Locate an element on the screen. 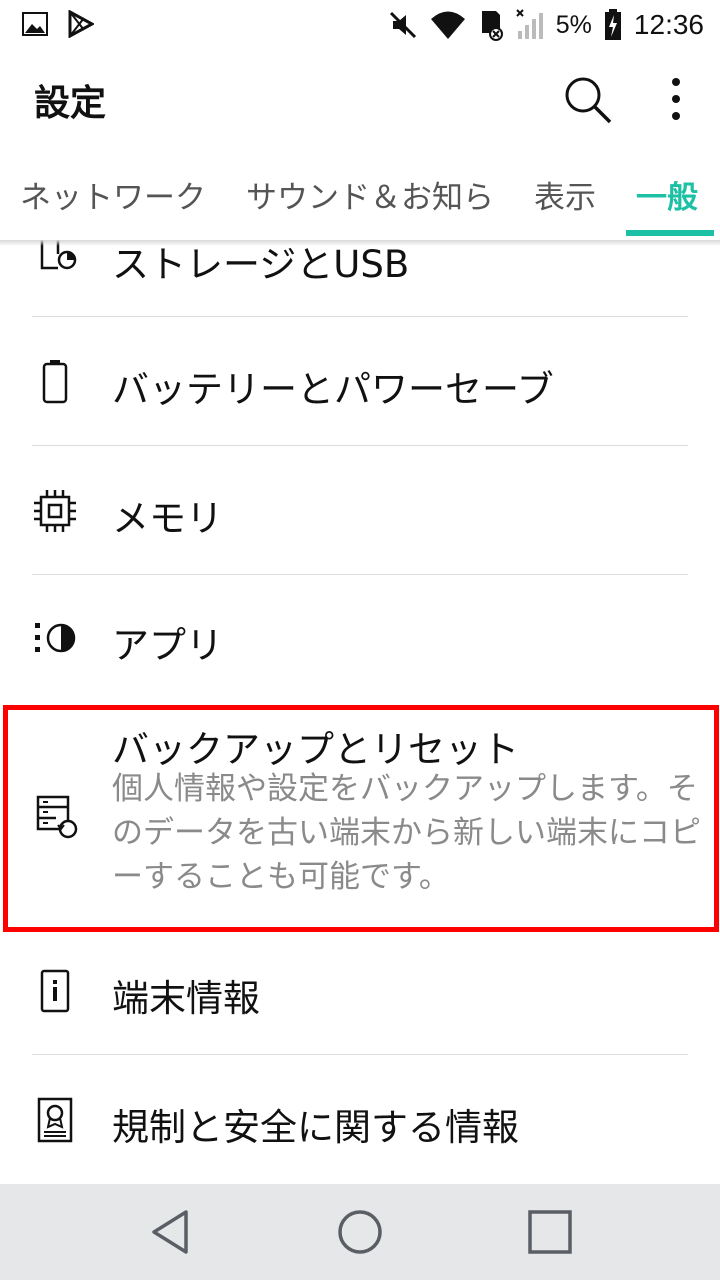 The image size is (720, 1280). search-button is located at coordinates (588, 100).